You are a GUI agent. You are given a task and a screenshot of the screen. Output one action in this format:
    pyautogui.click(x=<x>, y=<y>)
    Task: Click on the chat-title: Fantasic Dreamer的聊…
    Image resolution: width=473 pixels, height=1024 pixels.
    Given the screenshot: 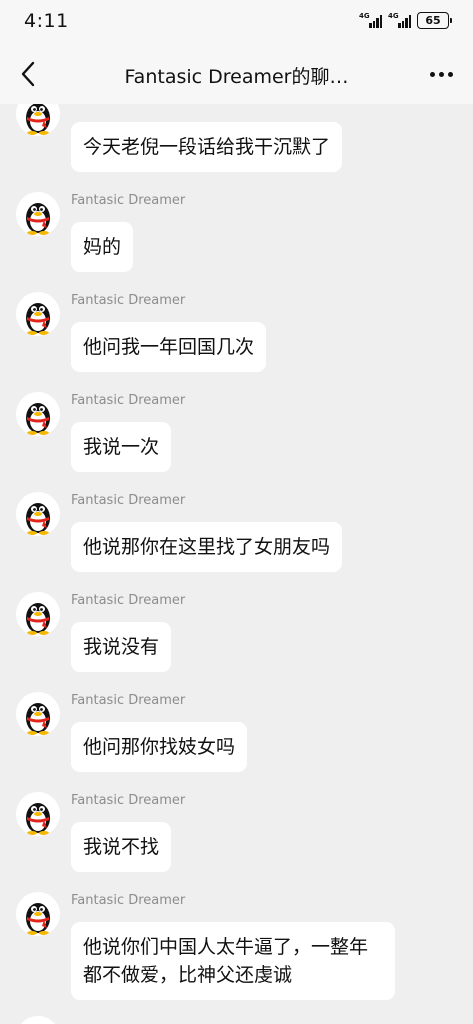 What is the action you would take?
    pyautogui.click(x=236, y=77)
    